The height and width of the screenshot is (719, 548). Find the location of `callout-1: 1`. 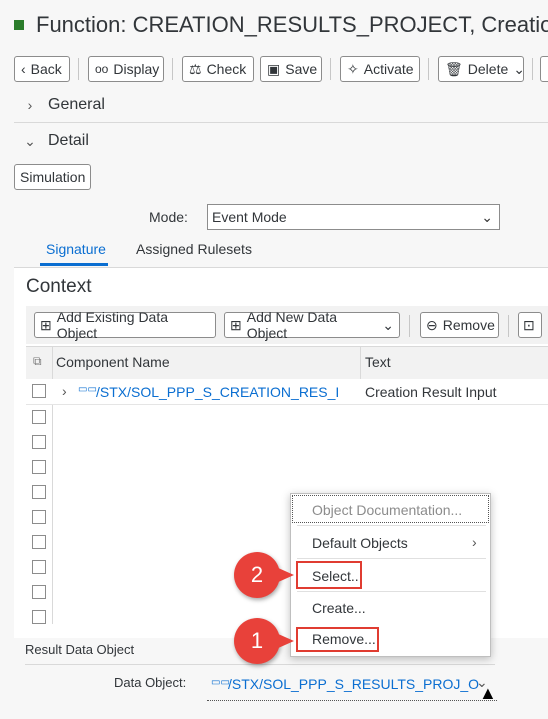

callout-1: 1 is located at coordinates (264, 641).